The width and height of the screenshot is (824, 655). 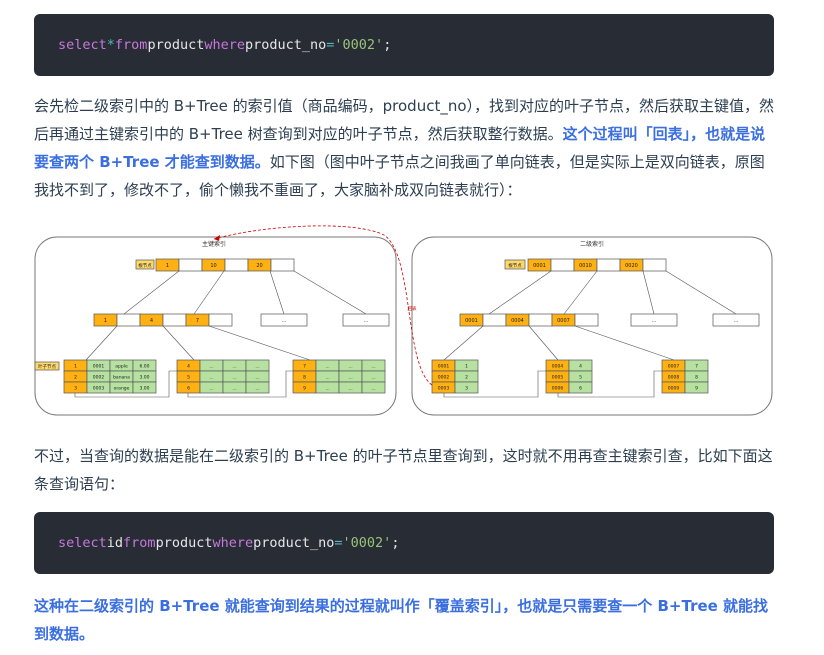 I want to click on left-leaf-1-cell-label: 0001, so click(x=99, y=367).